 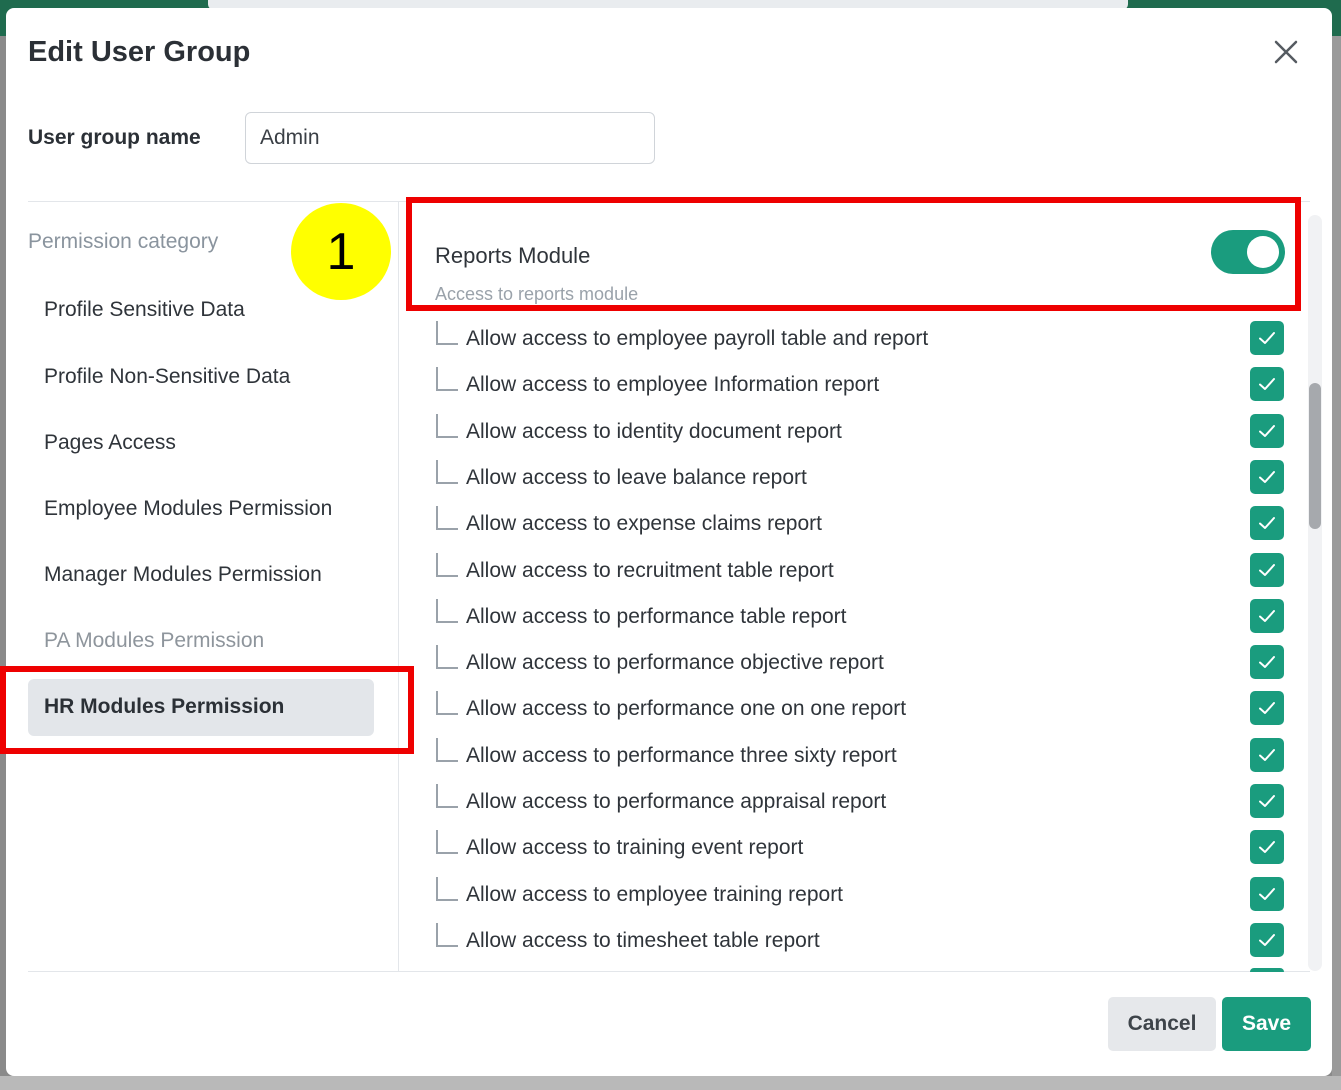 I want to click on page-background-bottom, so click(x=670, y=1083).